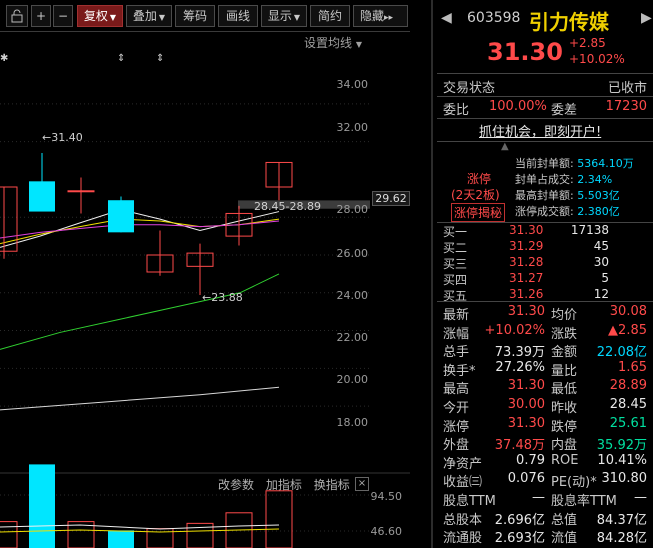 The image size is (653, 548). What do you see at coordinates (63, 16) in the screenshot?
I see `zoom-out-button: −` at bounding box center [63, 16].